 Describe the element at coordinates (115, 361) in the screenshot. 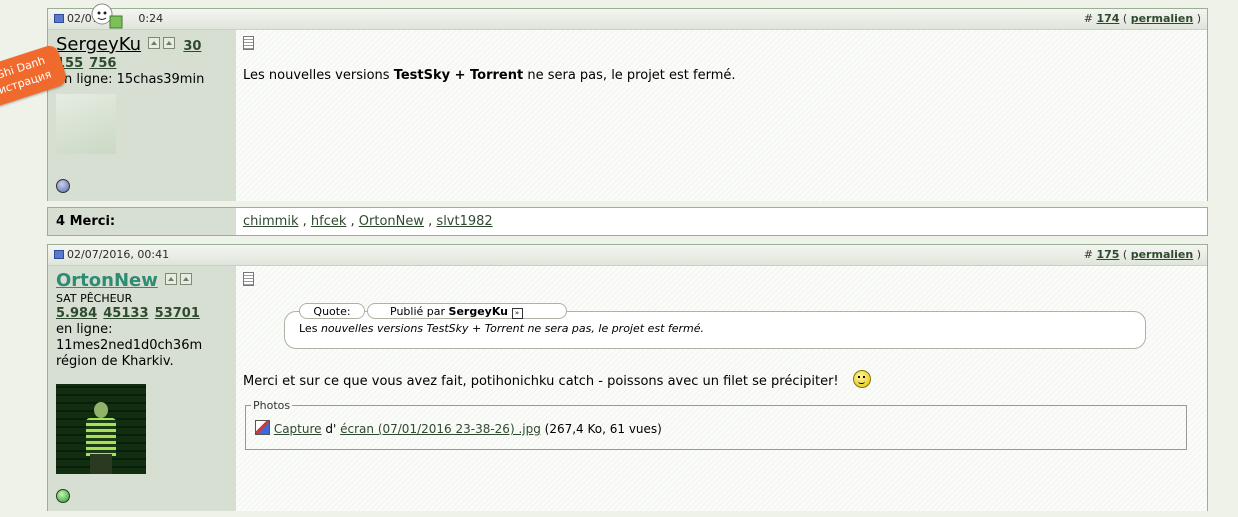

I see `user-region: région de Kharkiv.` at that location.